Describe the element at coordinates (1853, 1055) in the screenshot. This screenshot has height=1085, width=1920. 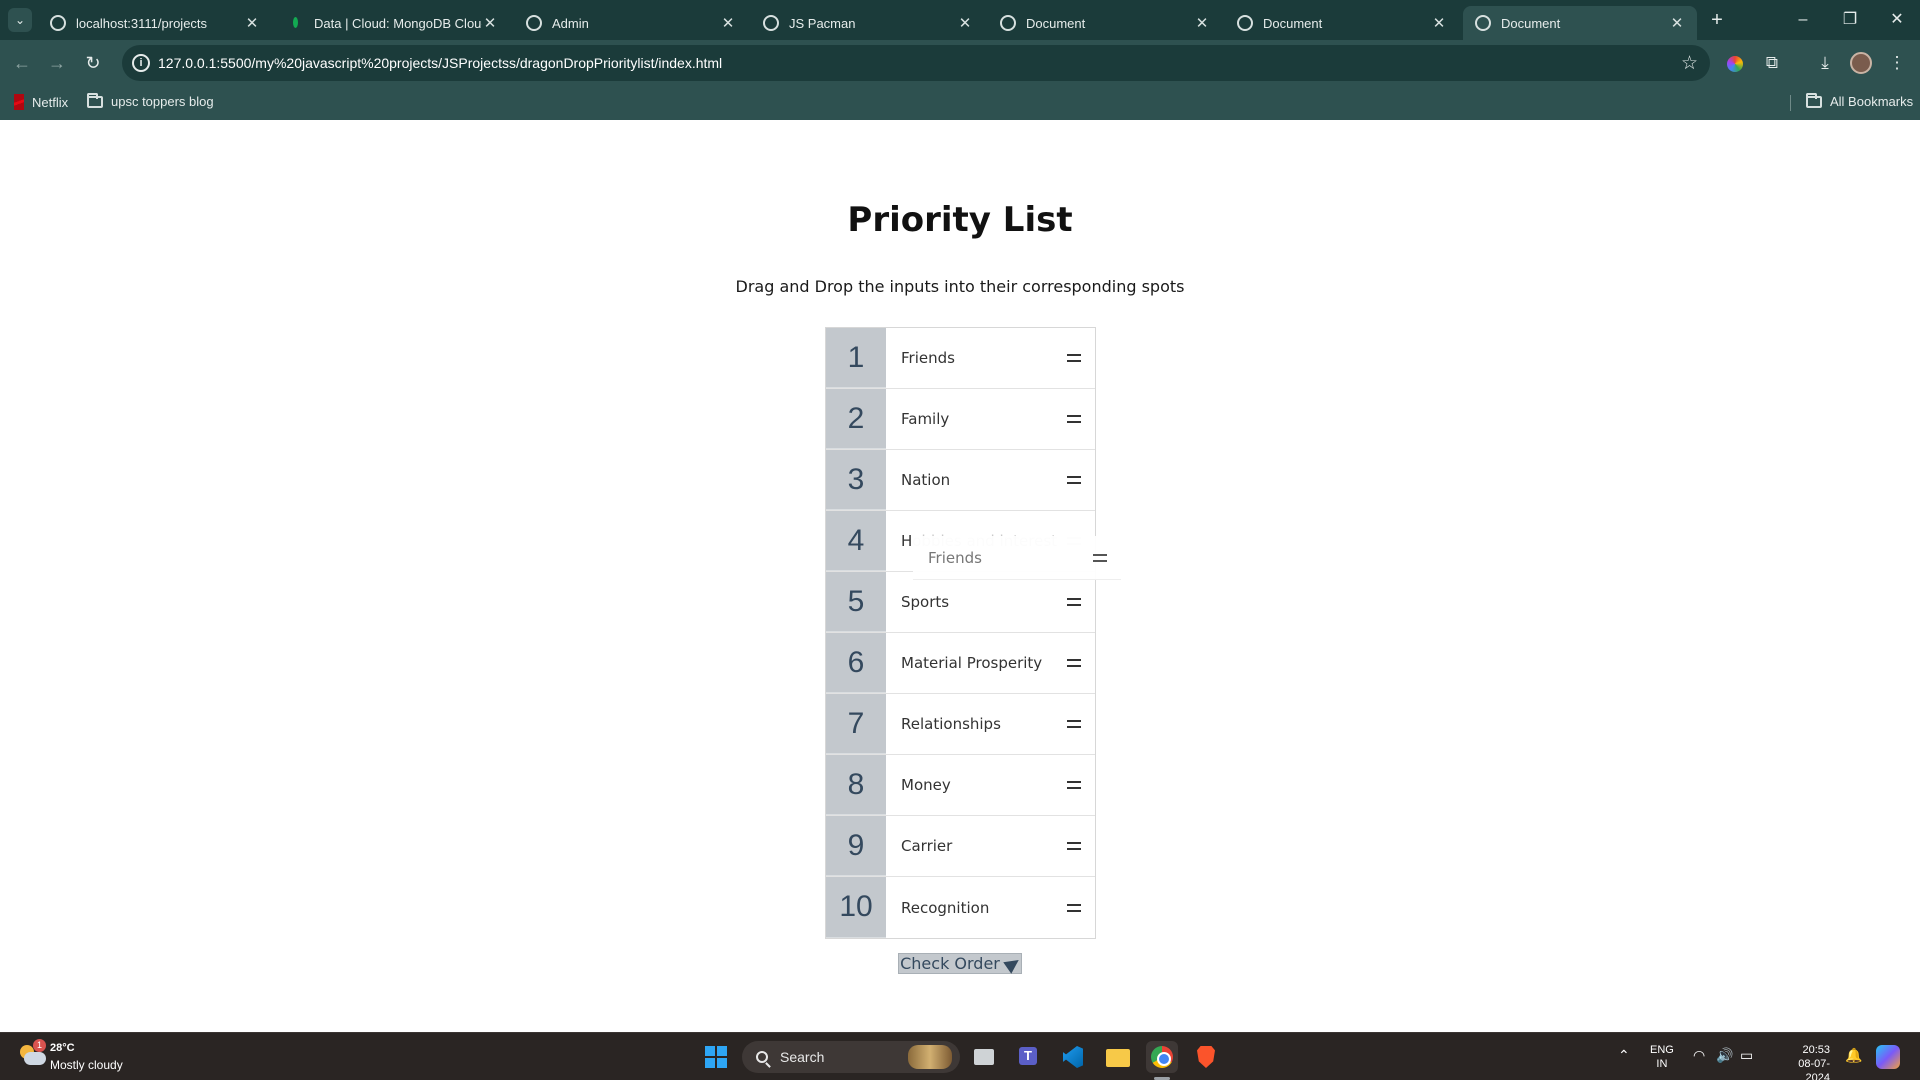
I see `notification-bell-icon: 🔔` at that location.